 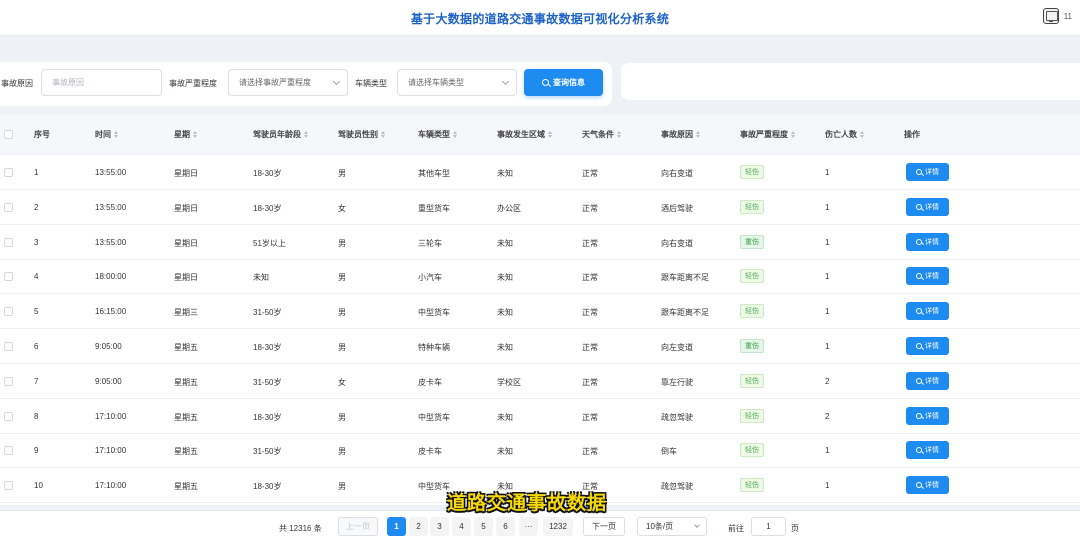 I want to click on cell-driver-age: 未知, so click(x=261, y=278).